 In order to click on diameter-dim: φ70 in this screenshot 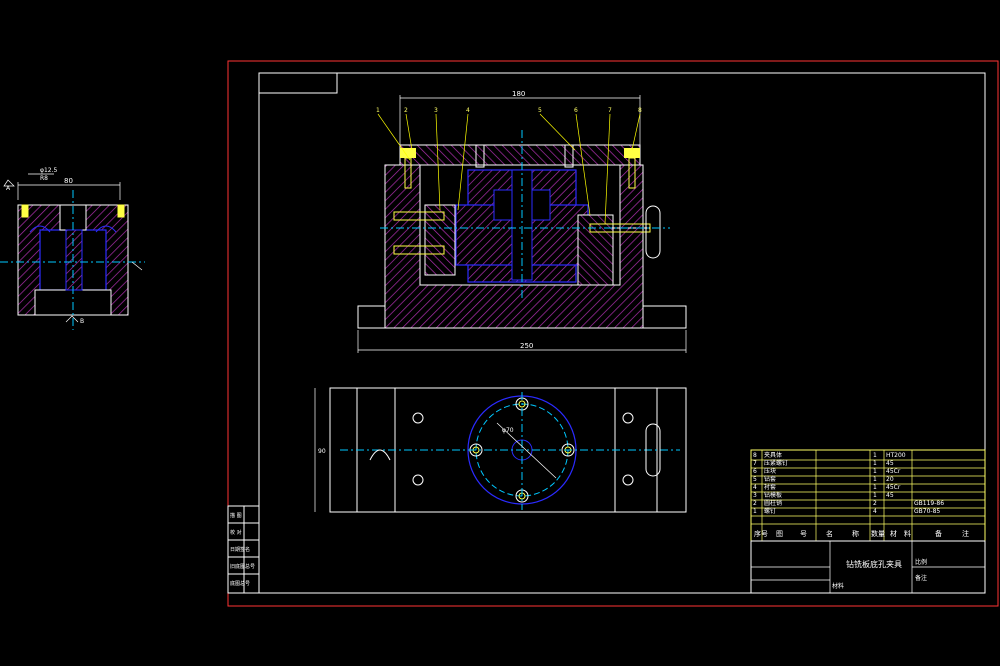, I will do `click(508, 430)`.